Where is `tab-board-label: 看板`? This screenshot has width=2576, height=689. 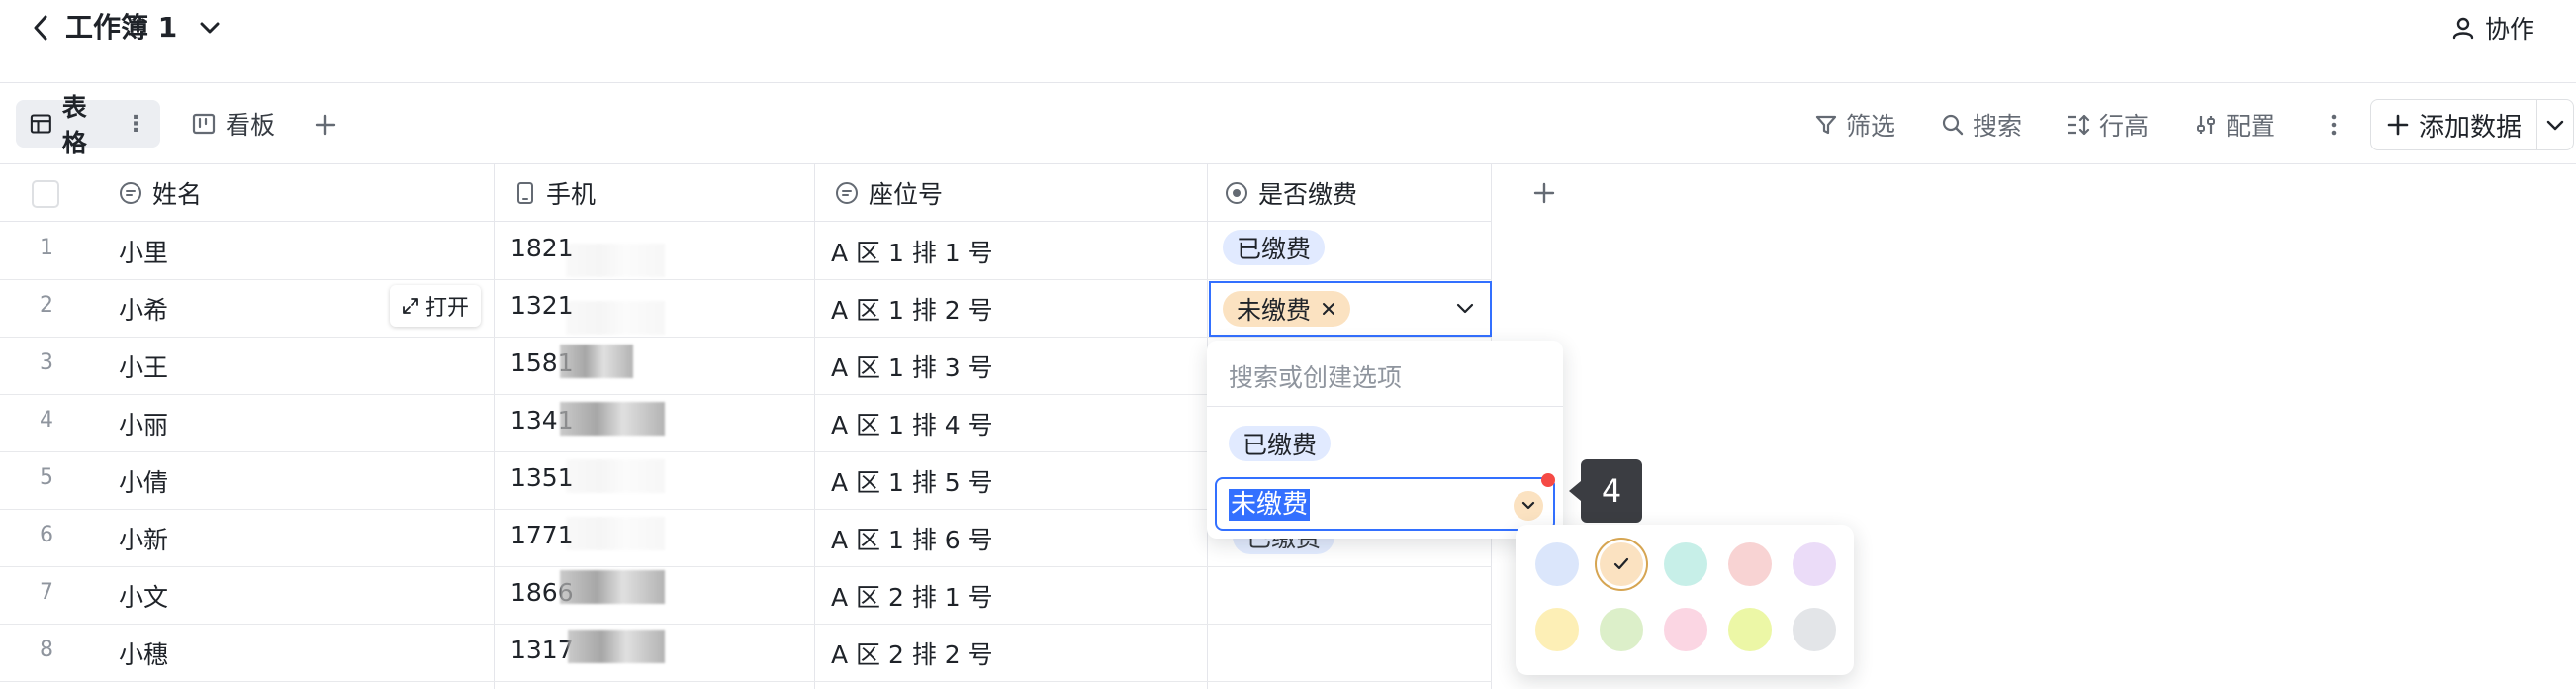
tab-board-label: 看板 is located at coordinates (251, 125).